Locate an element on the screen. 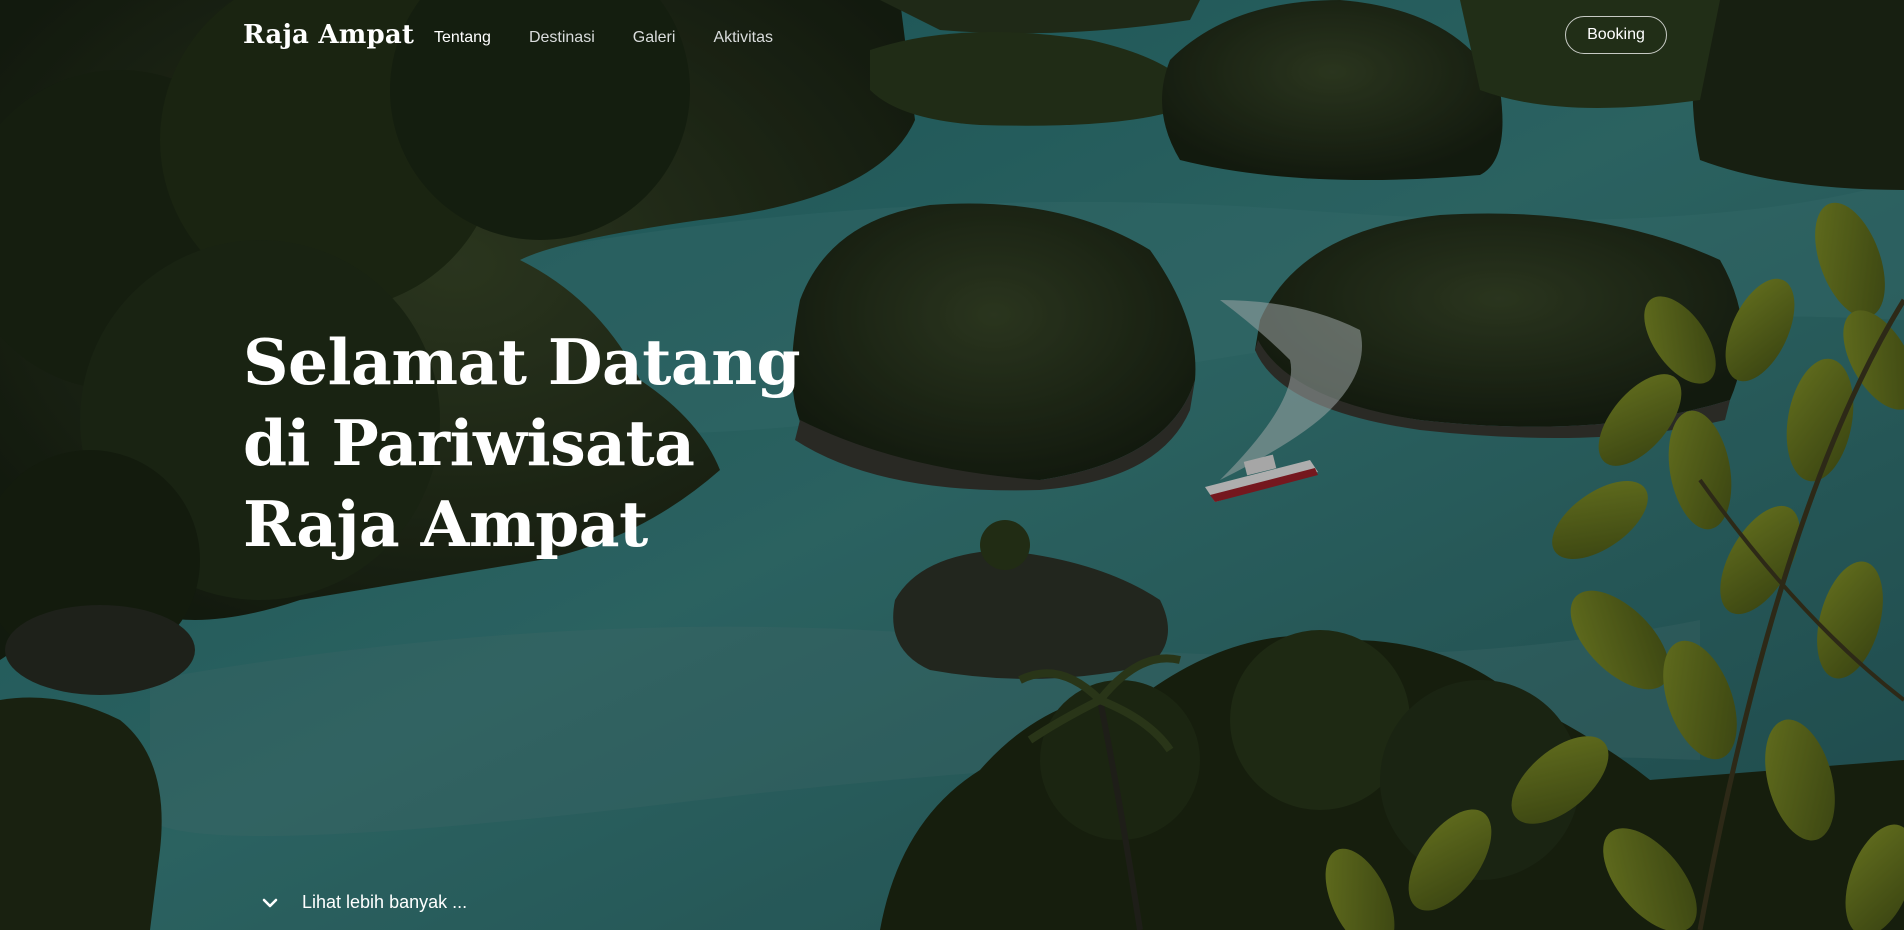 This screenshot has height=930, width=1904. nav-link-galeri: Galeri is located at coordinates (654, 38).